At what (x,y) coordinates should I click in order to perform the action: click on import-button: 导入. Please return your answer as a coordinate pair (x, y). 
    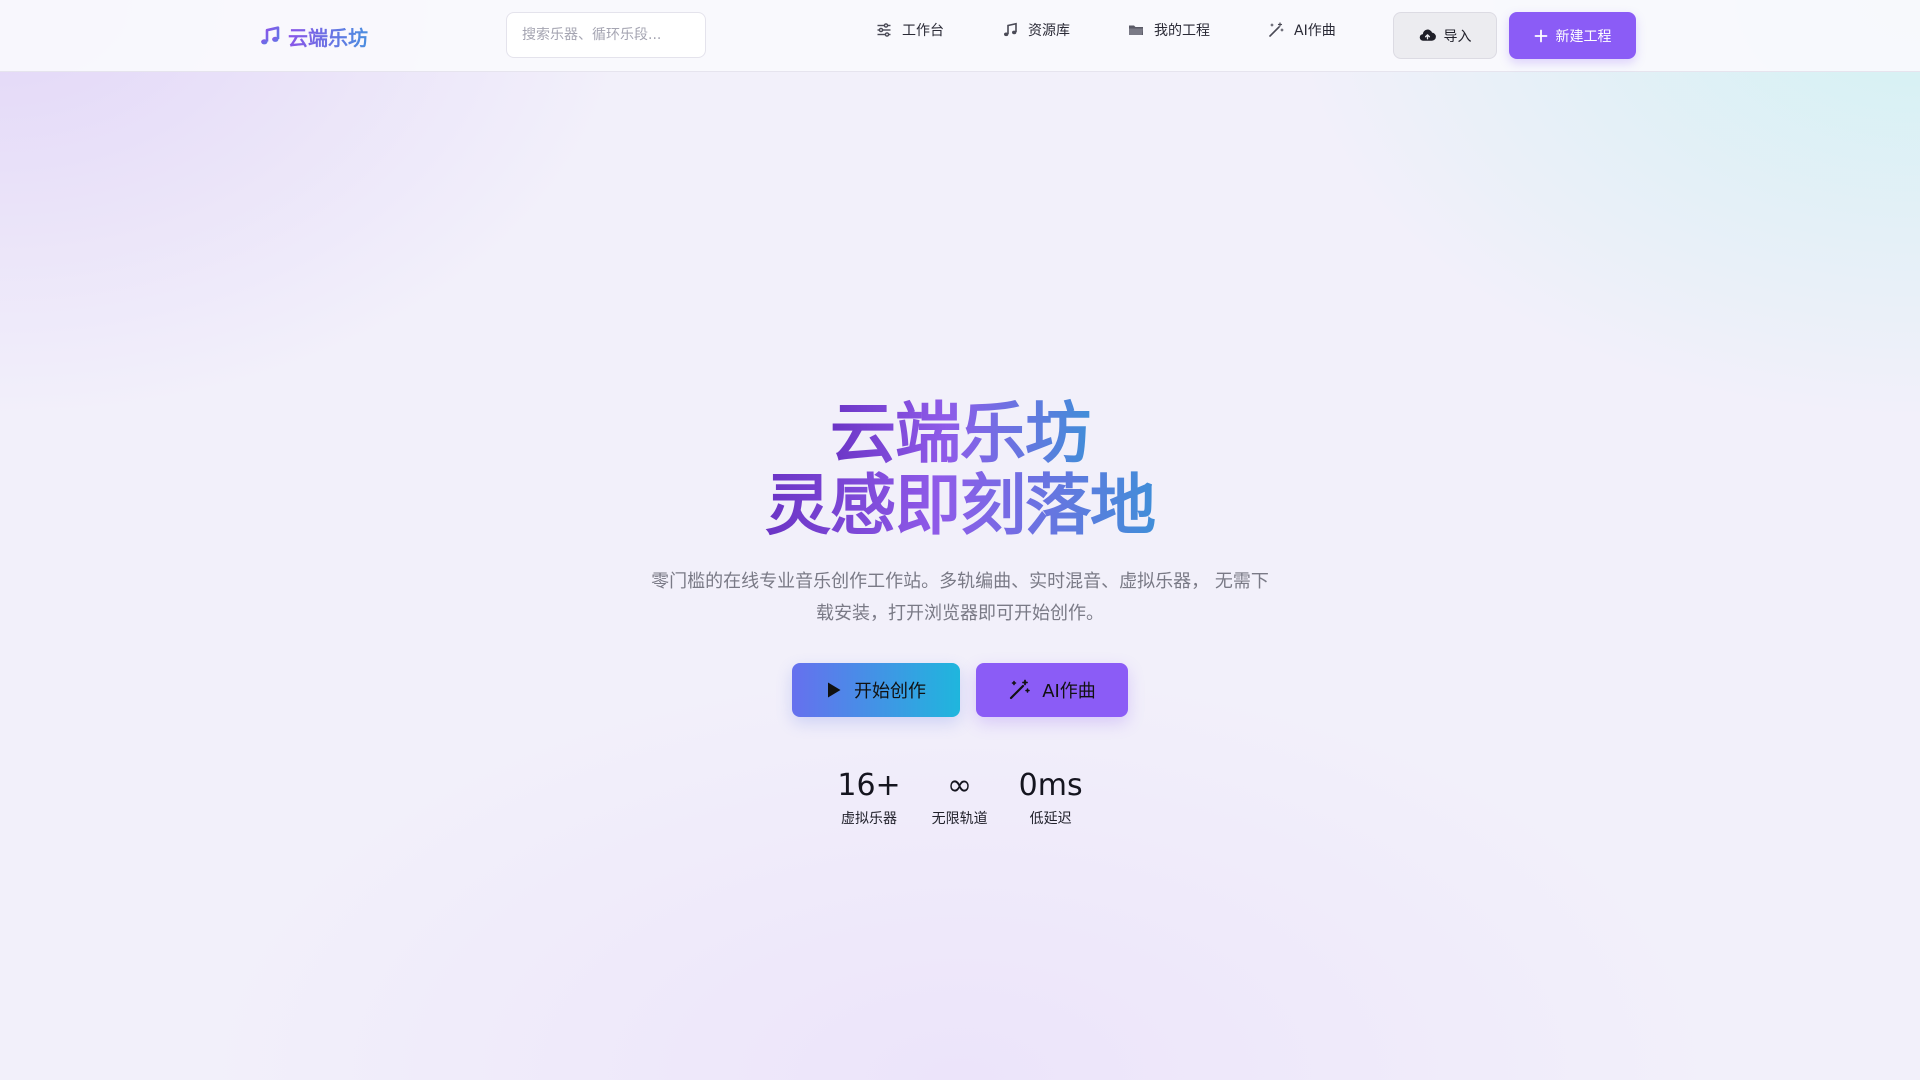
    Looking at the image, I should click on (1445, 35).